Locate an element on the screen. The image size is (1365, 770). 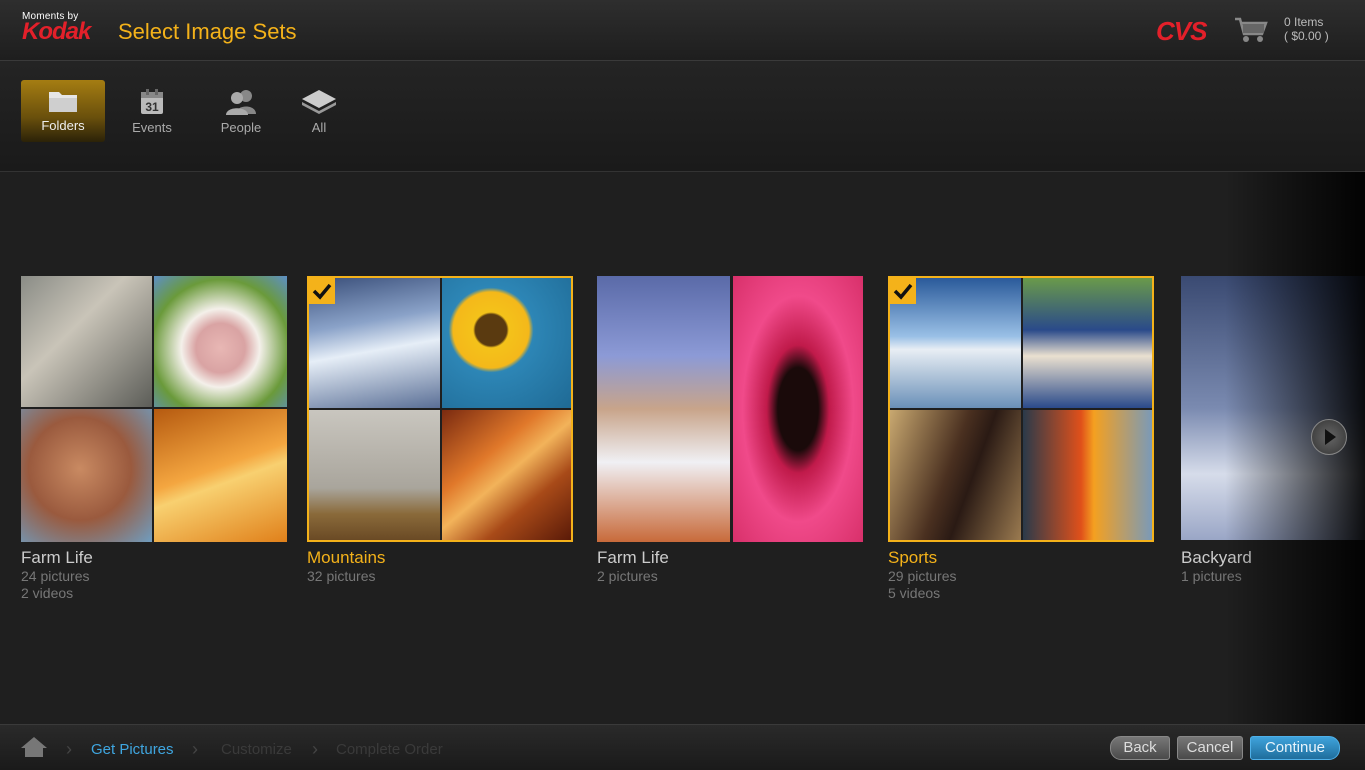
kodak-logo: Moments by Kodak is located at coordinates (56, 28).